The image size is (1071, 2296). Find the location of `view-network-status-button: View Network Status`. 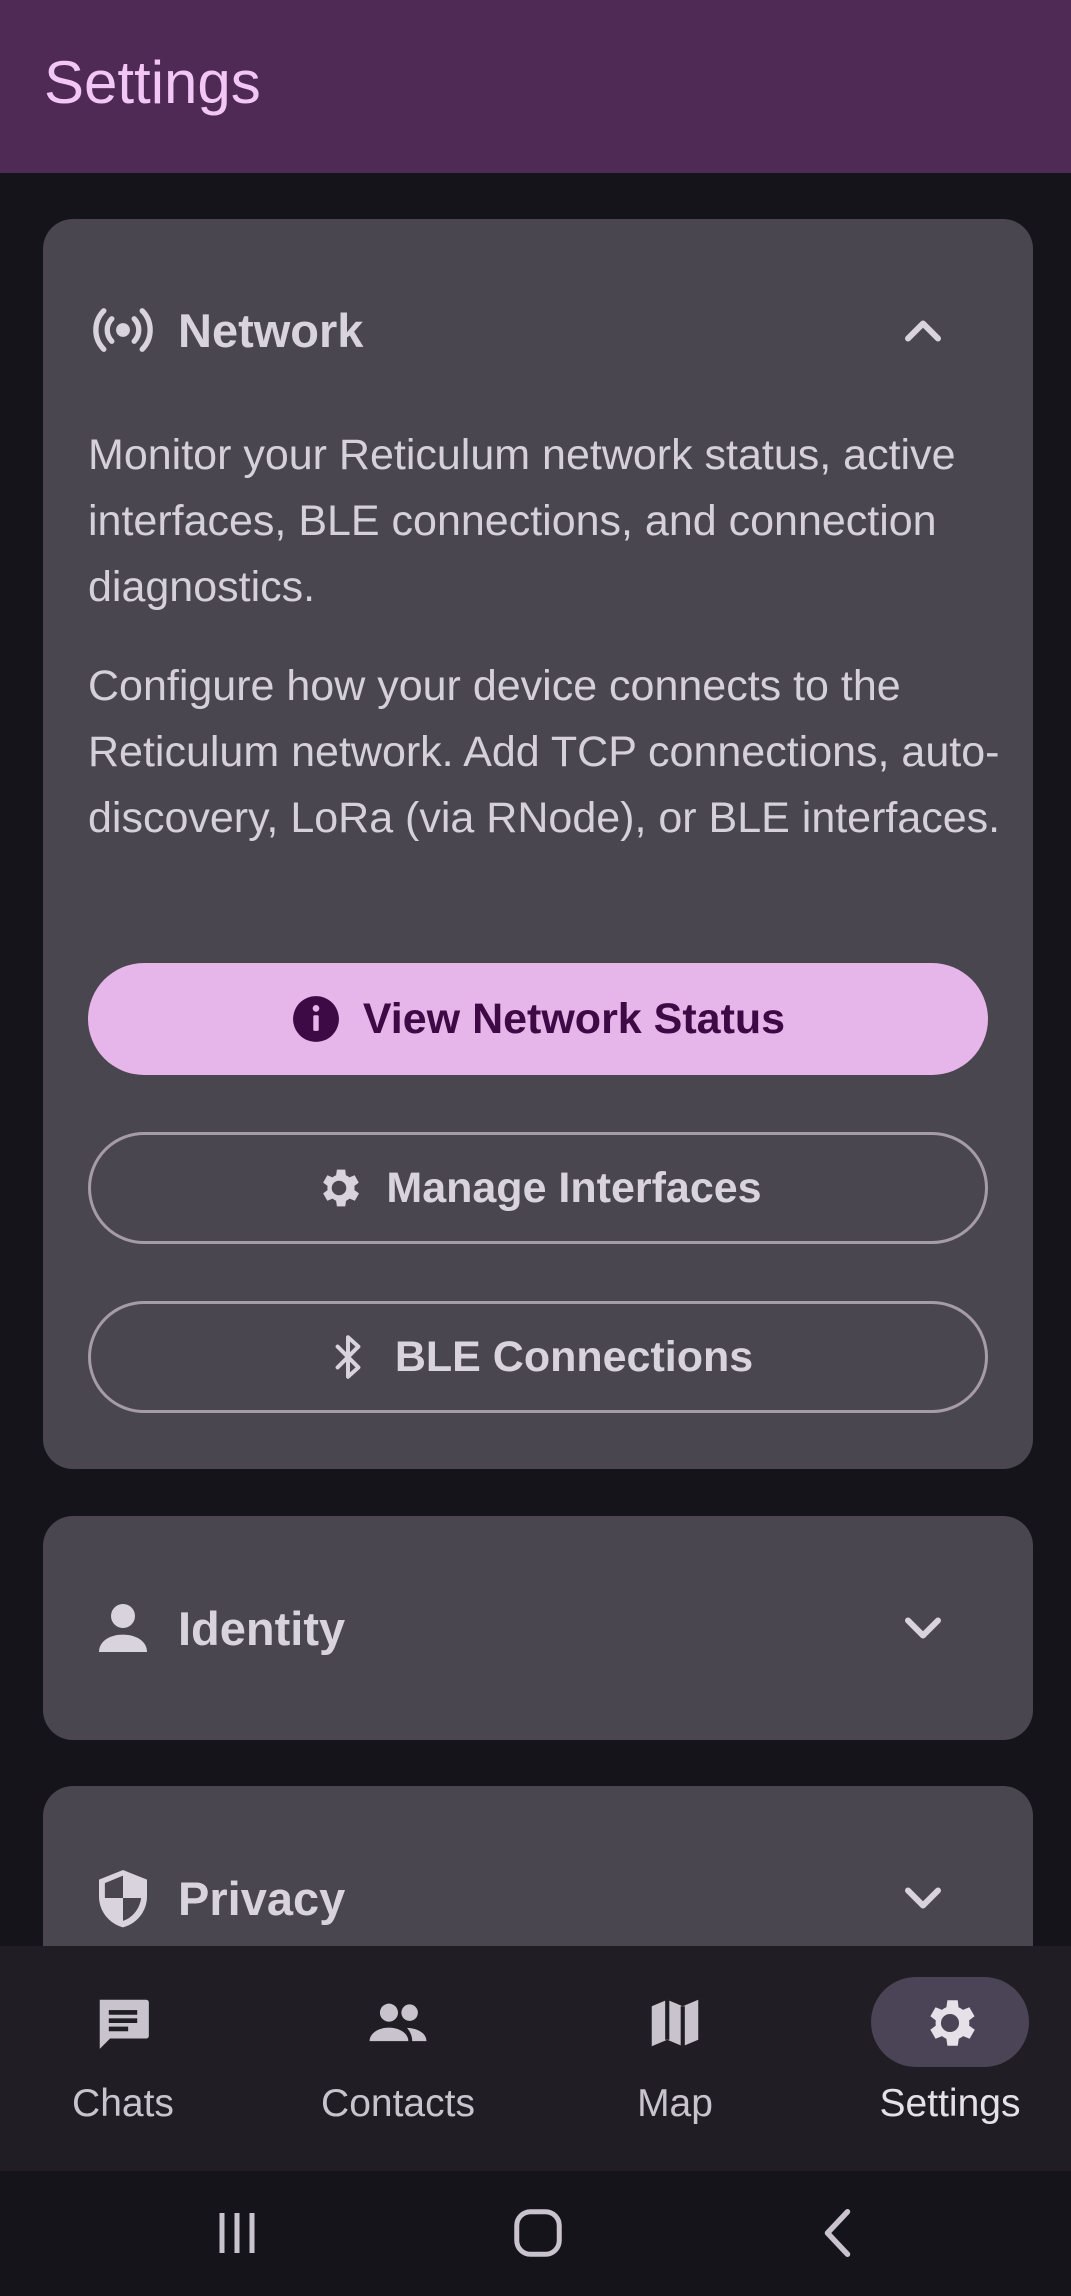

view-network-status-button: View Network Status is located at coordinates (538, 1019).